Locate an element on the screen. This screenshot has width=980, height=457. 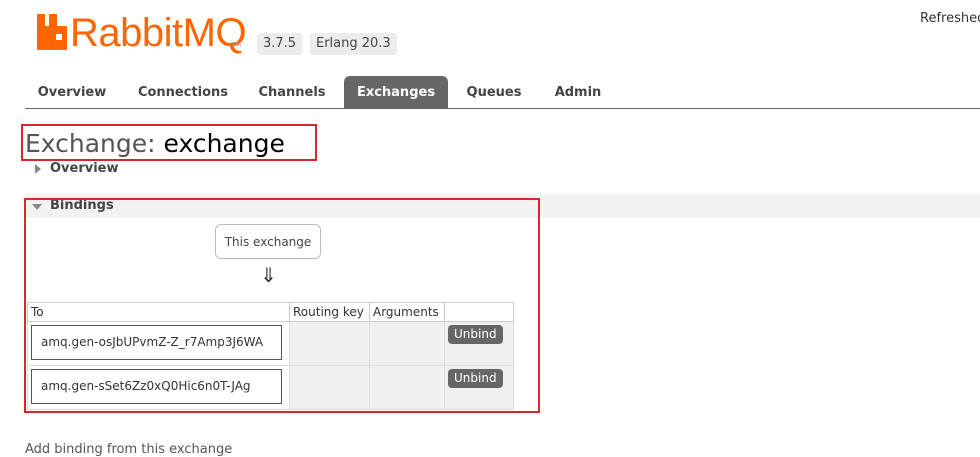
logo-trademark: TM is located at coordinates (236, 45).